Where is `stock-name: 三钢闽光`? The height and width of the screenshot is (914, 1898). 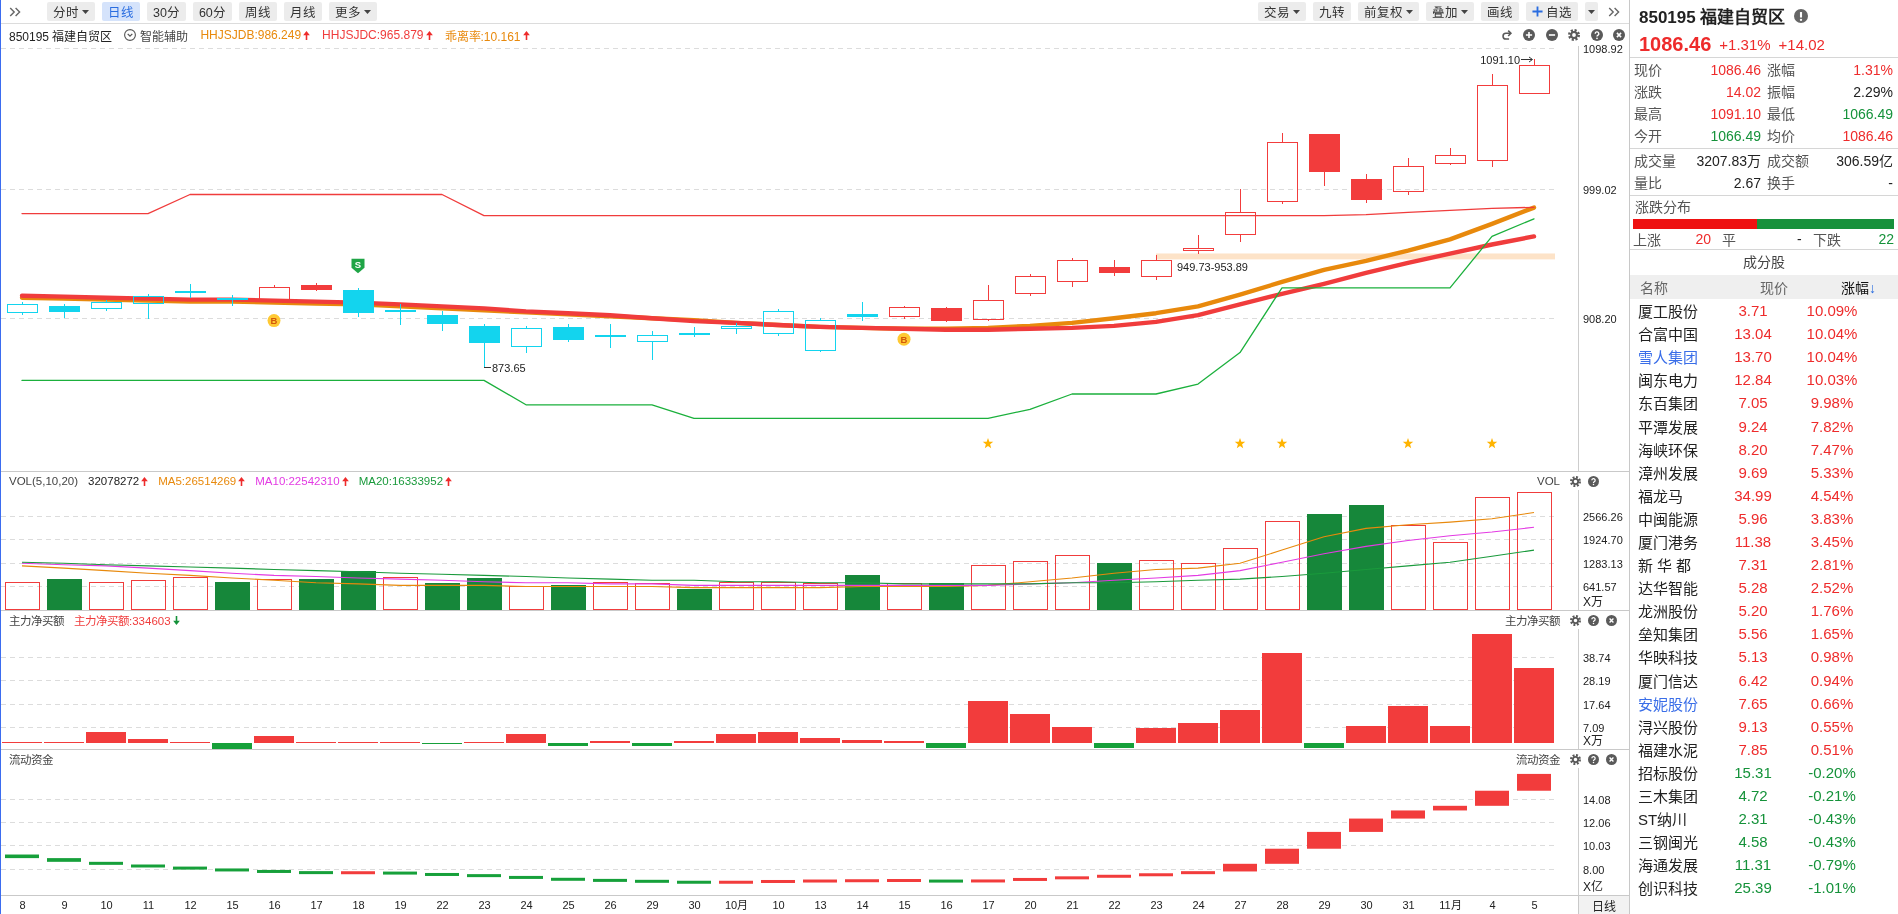
stock-name: 三钢闽光 is located at coordinates (1678, 842).